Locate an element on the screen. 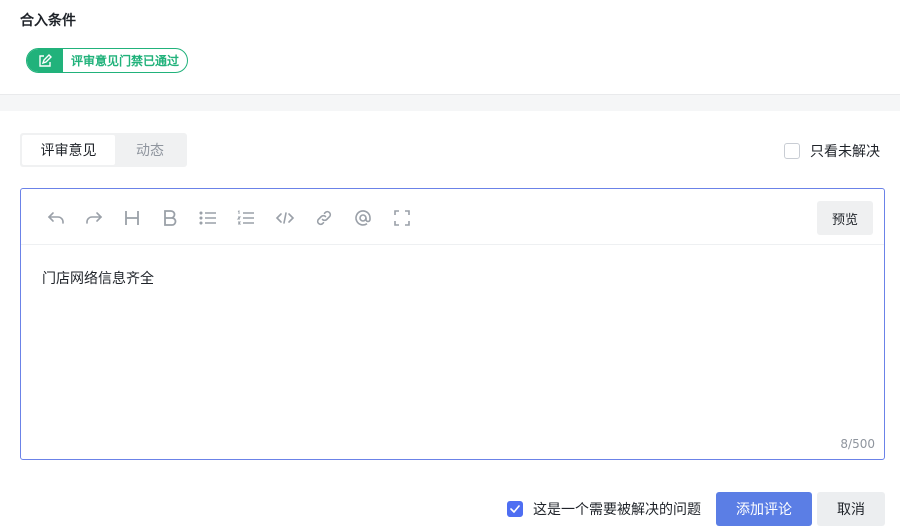 The width and height of the screenshot is (900, 527). cancel-button: 取消 is located at coordinates (851, 509).